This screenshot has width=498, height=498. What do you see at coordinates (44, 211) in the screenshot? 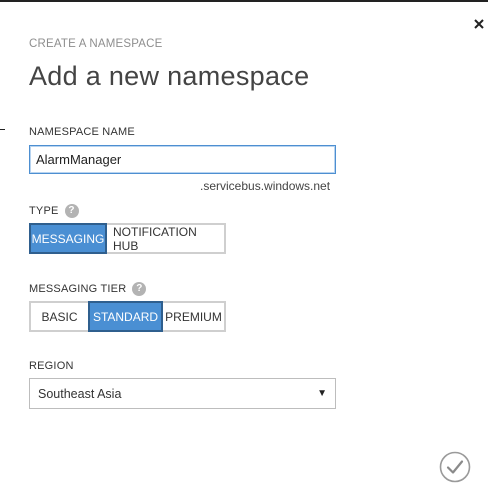
I see `type-label-text: TYPE` at bounding box center [44, 211].